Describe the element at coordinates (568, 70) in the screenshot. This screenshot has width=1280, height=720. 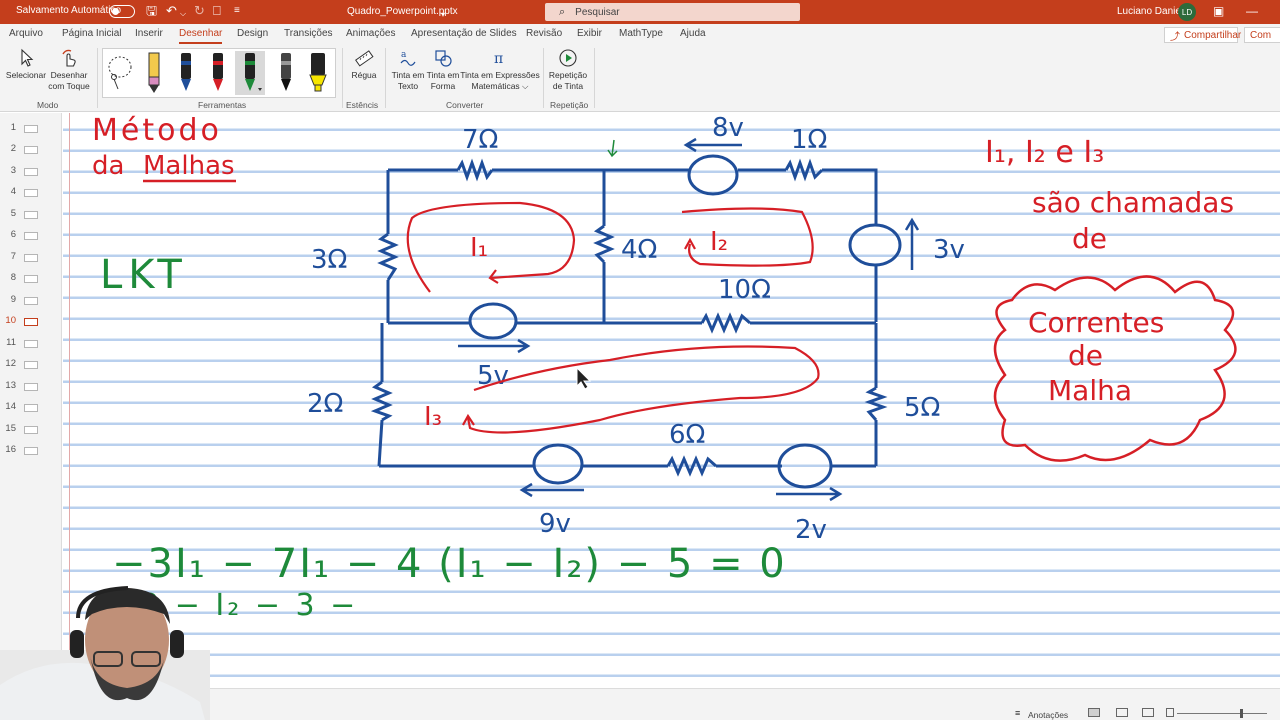
I see `ink-replay-button: Repetição de Tinta` at that location.